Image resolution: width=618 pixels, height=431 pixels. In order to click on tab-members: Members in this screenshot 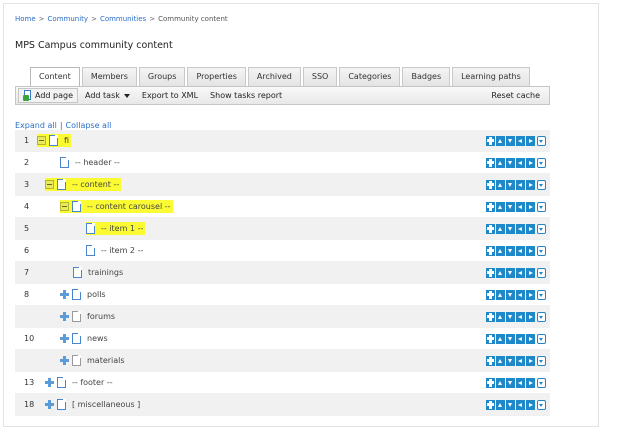, I will do `click(109, 76)`.